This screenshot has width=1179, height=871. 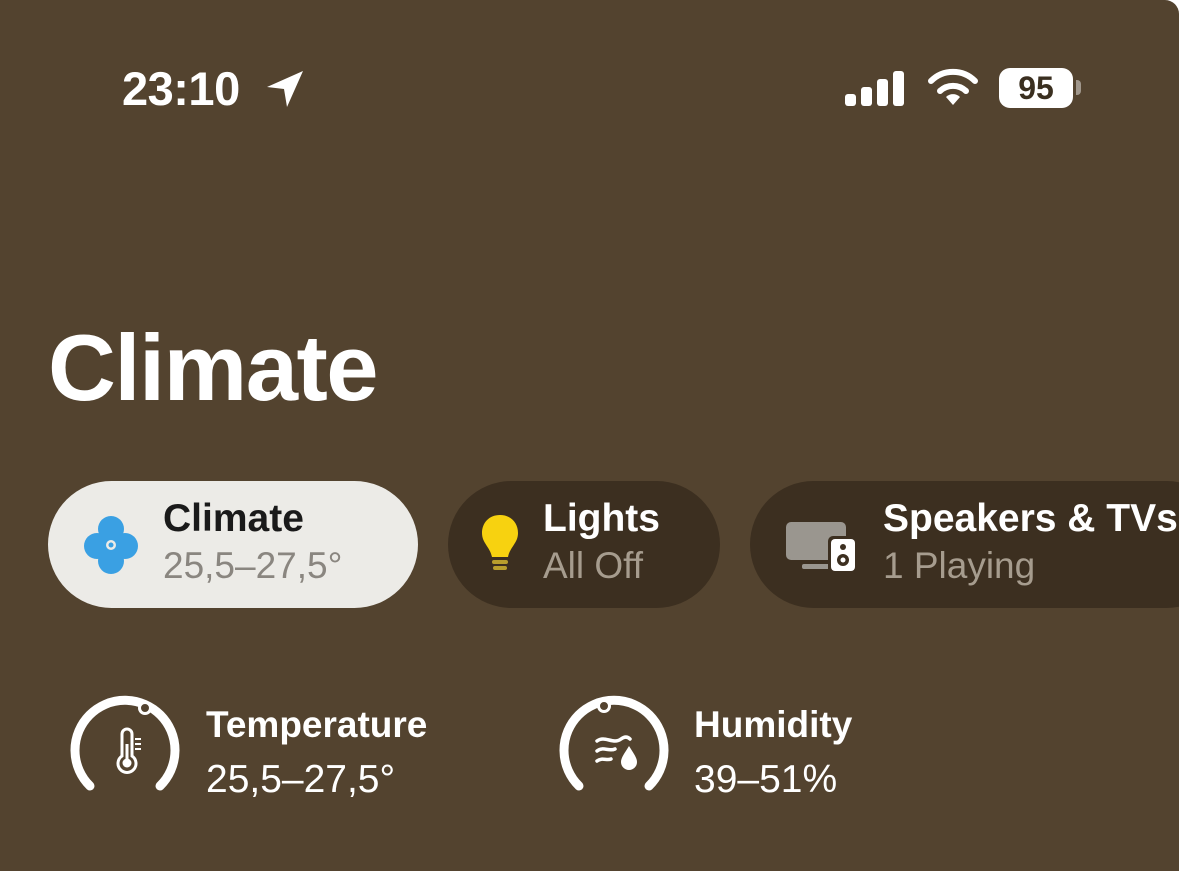 I want to click on sensor-value-humidity: 39–51%, so click(x=766, y=779).